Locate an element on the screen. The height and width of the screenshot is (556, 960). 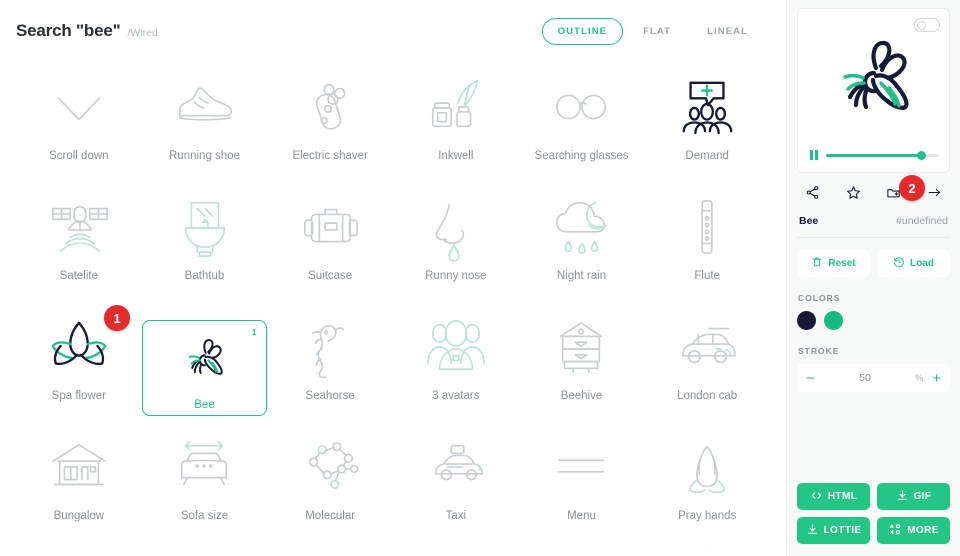
icon-card-label: Bungalow is located at coordinates (79, 516).